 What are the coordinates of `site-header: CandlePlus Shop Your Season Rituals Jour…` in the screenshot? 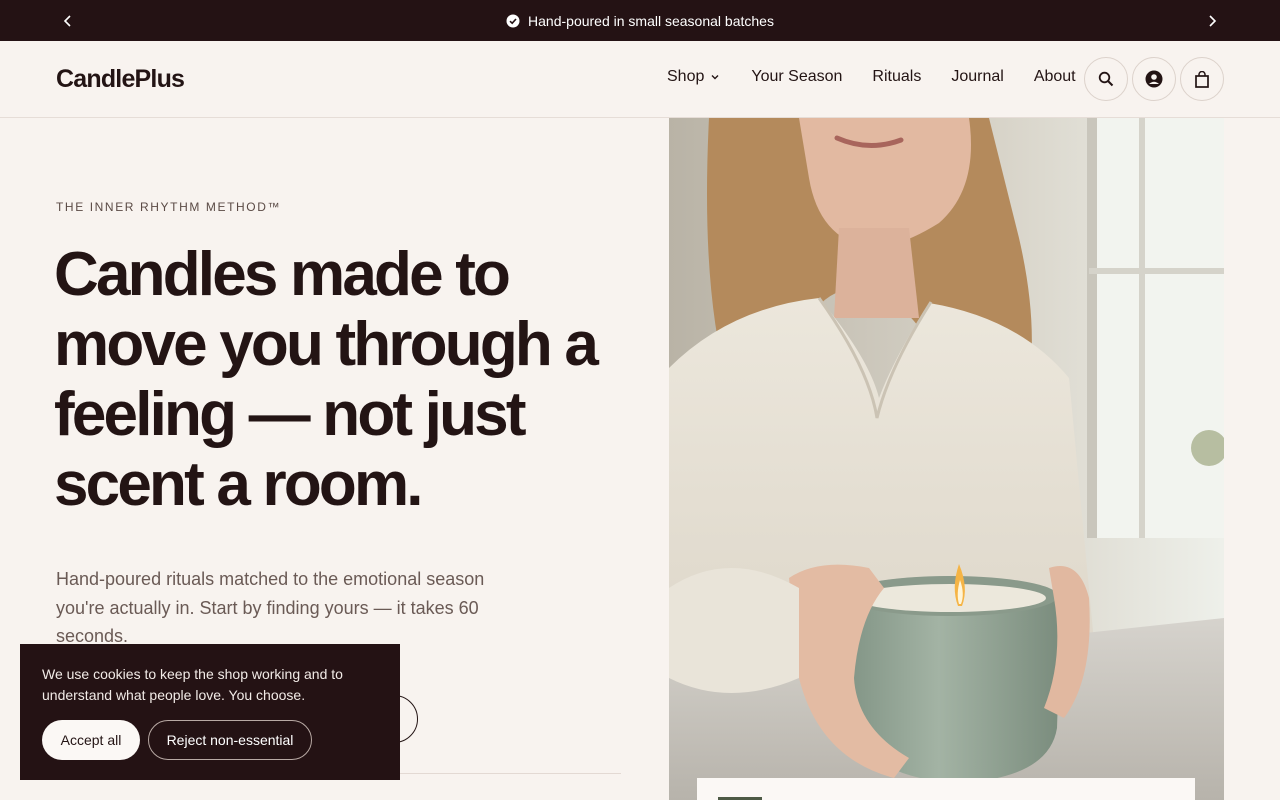 It's located at (640, 79).